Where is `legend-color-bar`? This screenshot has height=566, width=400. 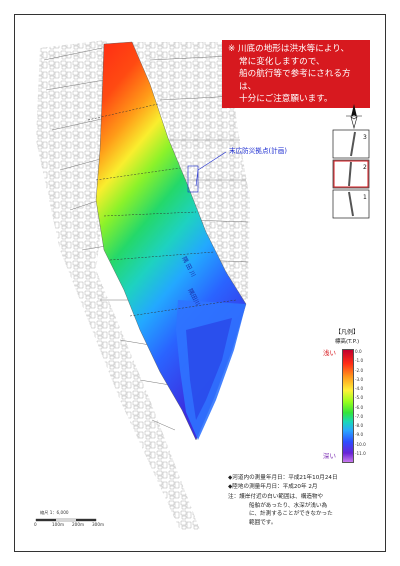 legend-color-bar is located at coordinates (348, 406).